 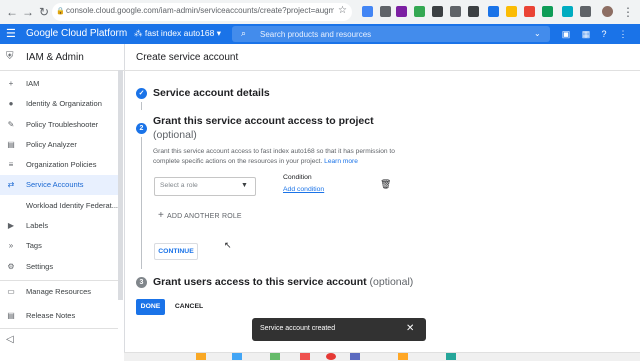 I want to click on more-menu-icon: ⋮, so click(x=628, y=12).